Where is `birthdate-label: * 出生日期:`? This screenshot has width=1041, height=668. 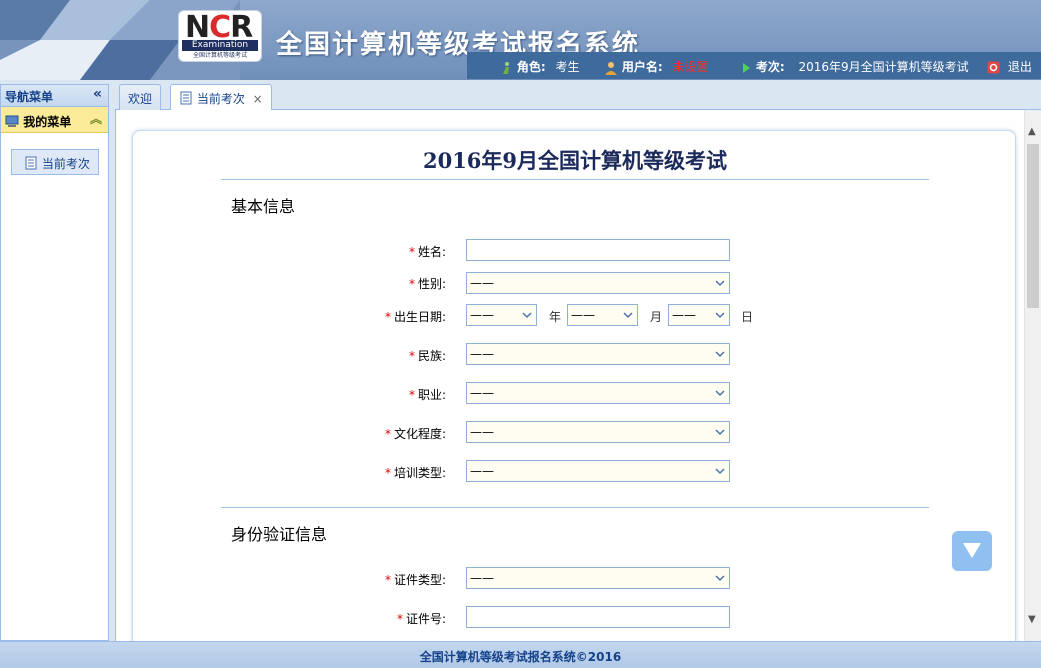
birthdate-label: * 出生日期: is located at coordinates (415, 317).